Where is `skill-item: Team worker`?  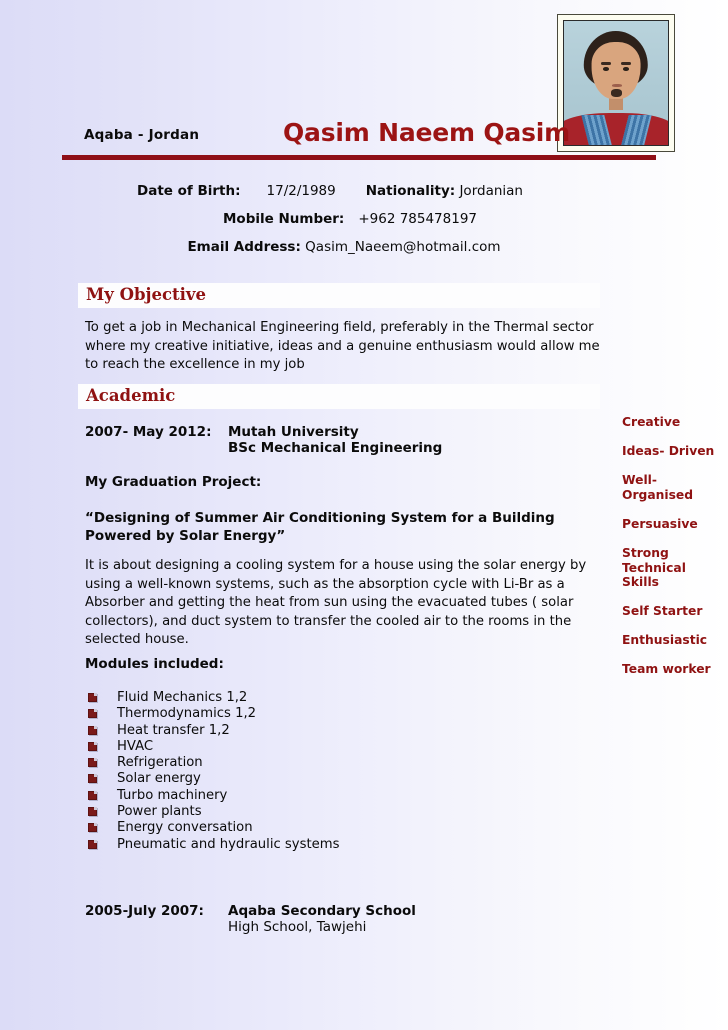
skill-item: Team worker is located at coordinates (666, 669).